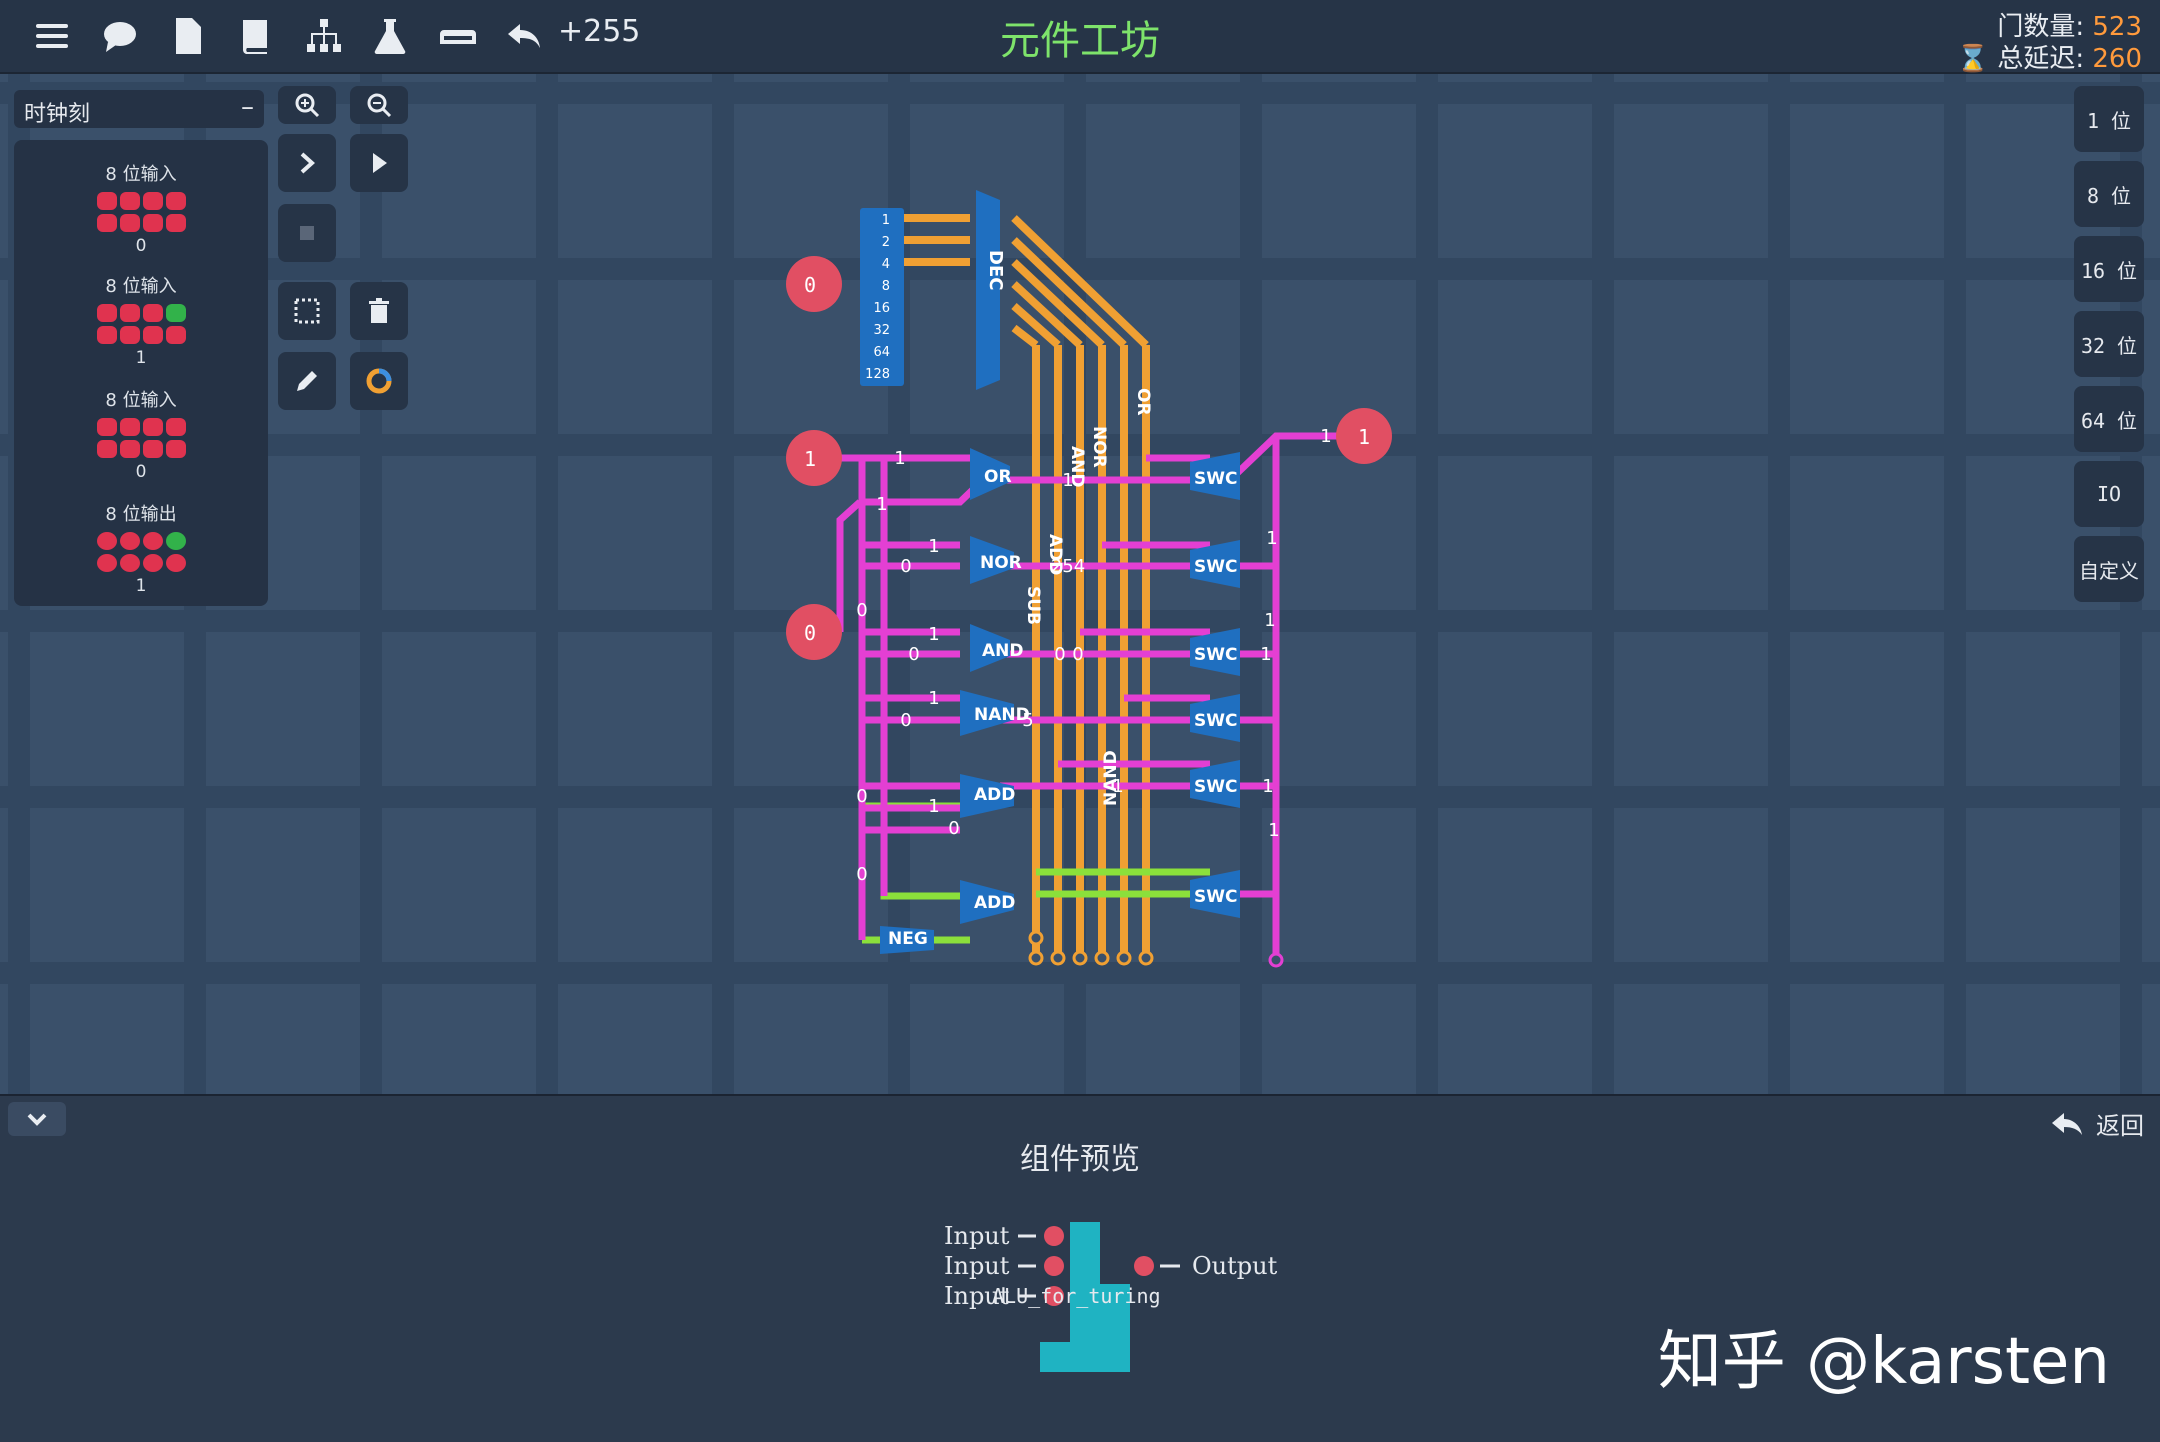  What do you see at coordinates (2109, 569) in the screenshot?
I see `width-custom-button: 自定义` at bounding box center [2109, 569].